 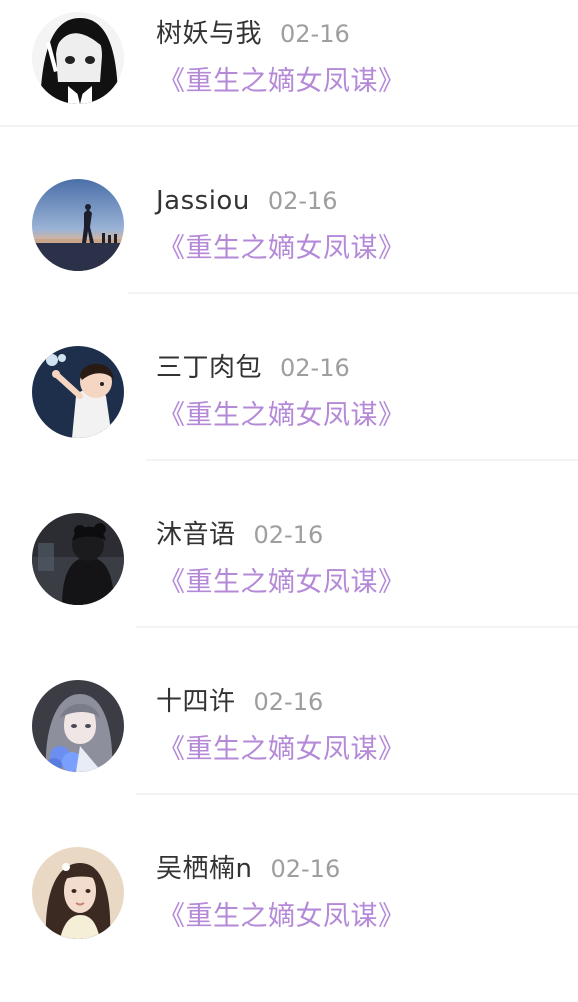 I want to click on name-date-row: 沐音语 02-16, so click(x=239, y=535).